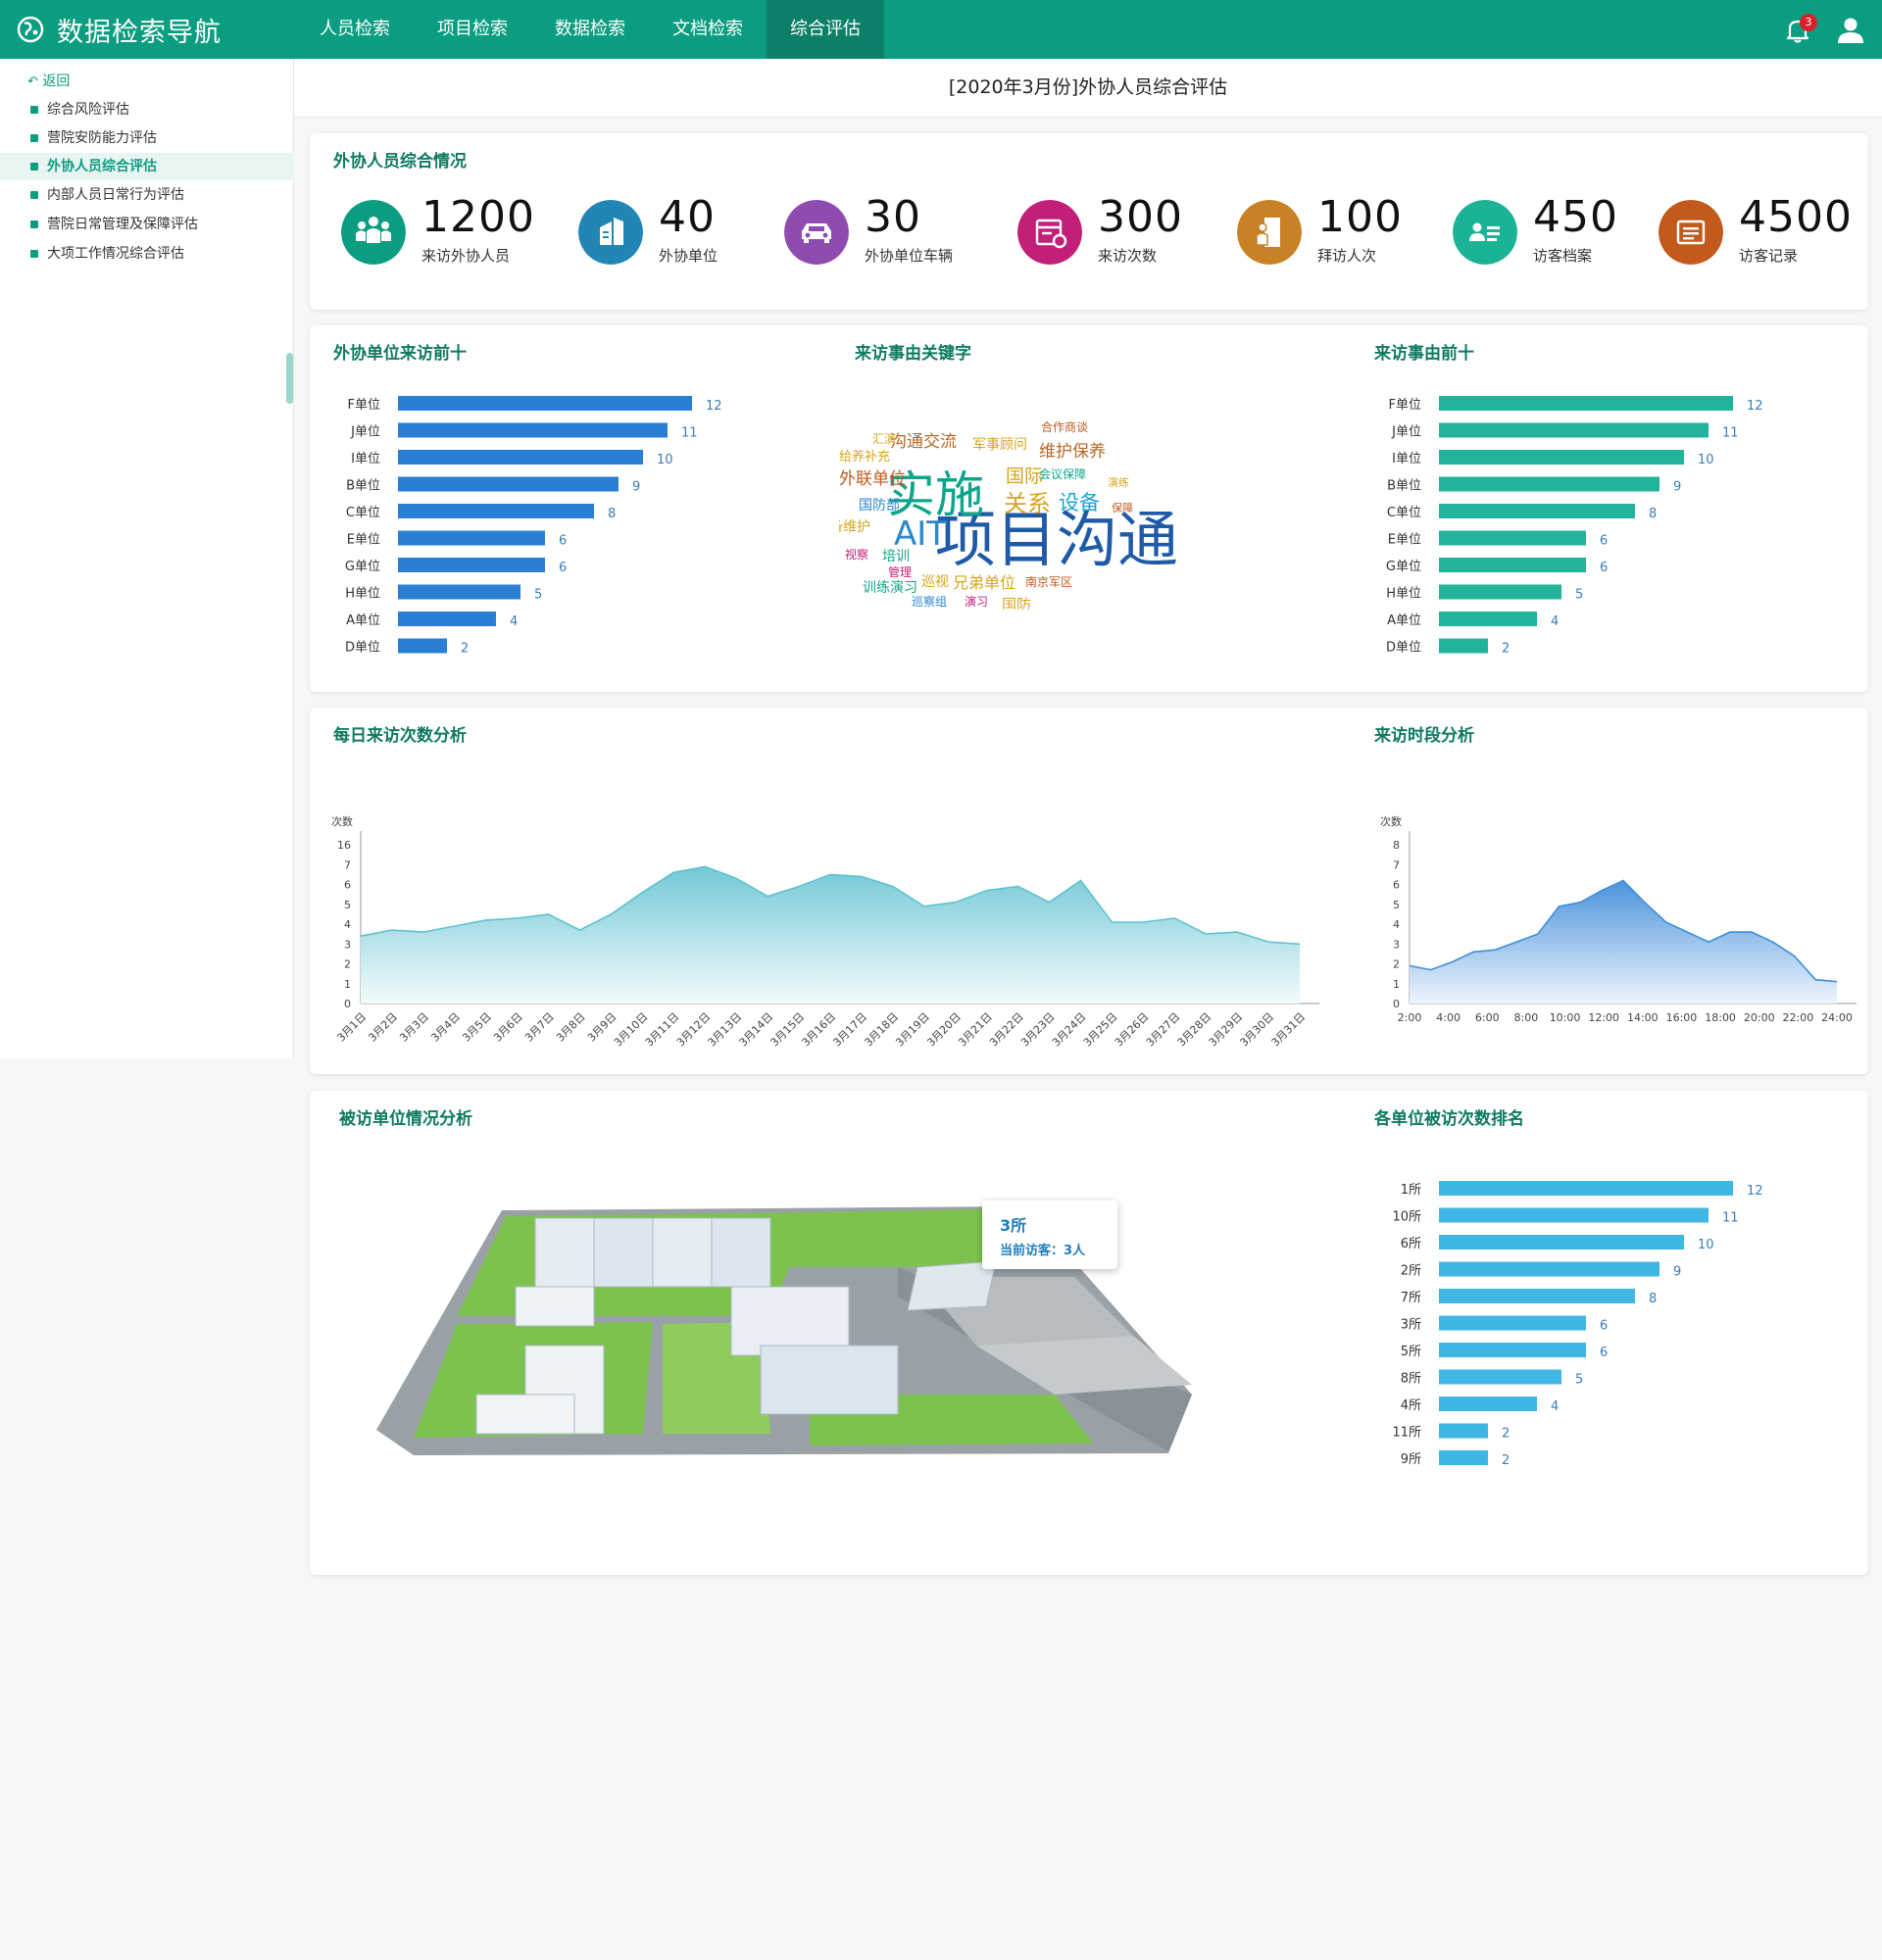 This screenshot has width=1882, height=1960. Describe the element at coordinates (147, 166) in the screenshot. I see `sidebar-item-contractor: 外协人员综合评估` at that location.